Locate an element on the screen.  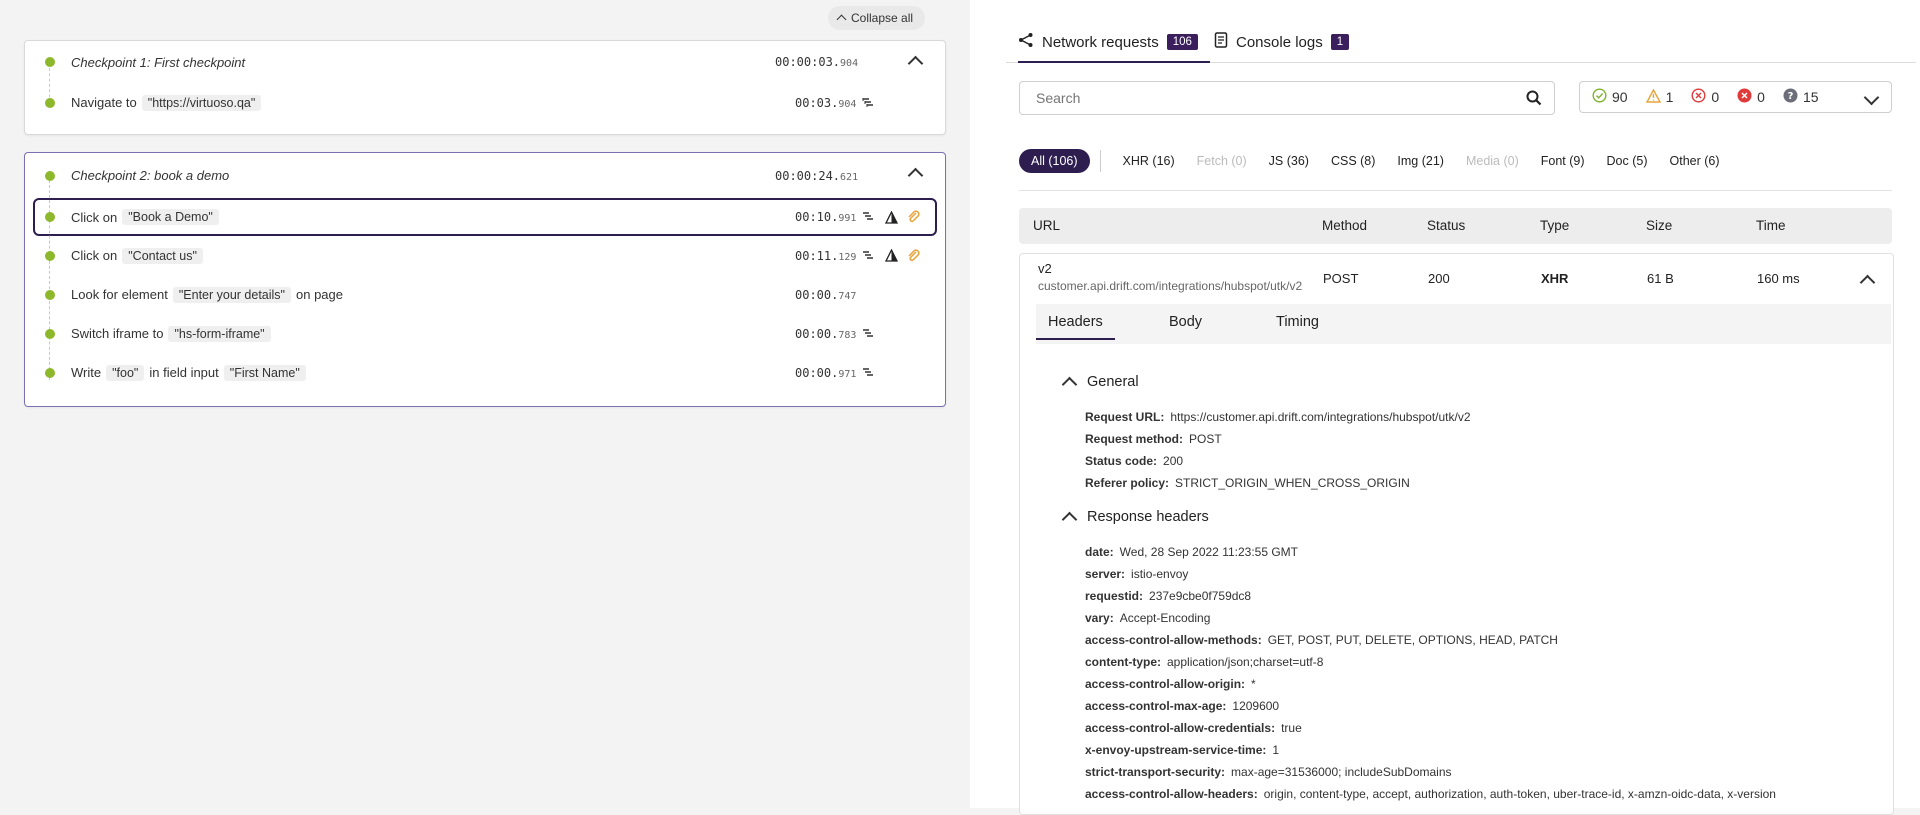
collapse-row-button is located at coordinates (1867, 281).